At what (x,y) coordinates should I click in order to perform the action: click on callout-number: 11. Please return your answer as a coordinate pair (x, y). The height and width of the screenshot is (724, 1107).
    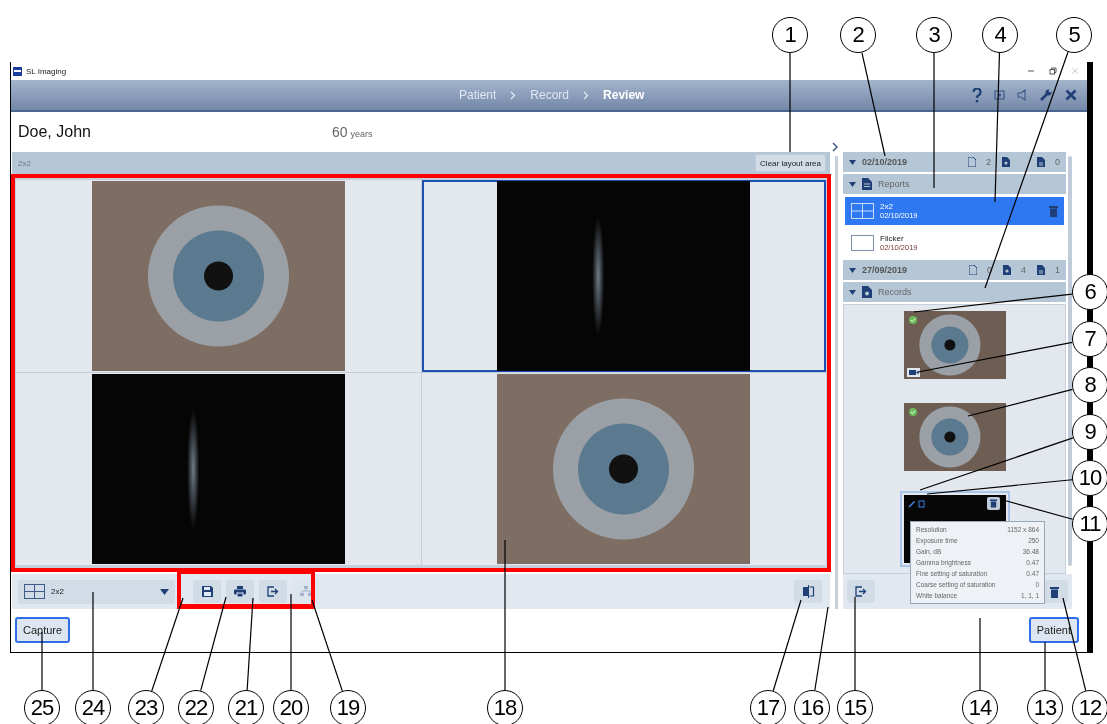
    Looking at the image, I should click on (1089, 524).